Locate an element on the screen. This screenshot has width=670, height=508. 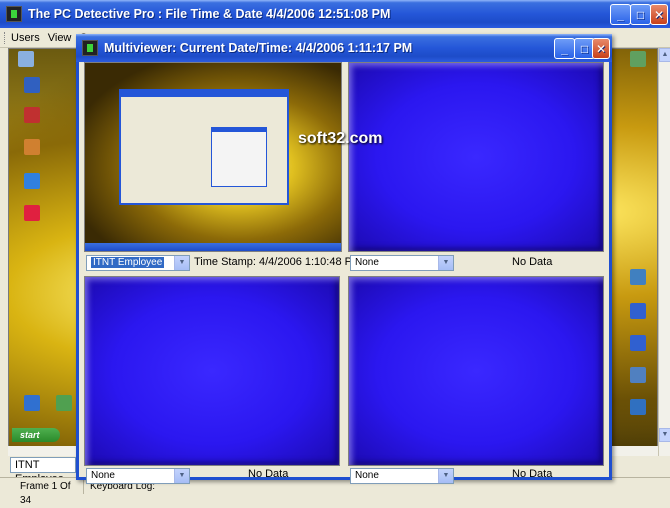
scroll-up-arrow-icon: ▲ is located at coordinates (664, 55).